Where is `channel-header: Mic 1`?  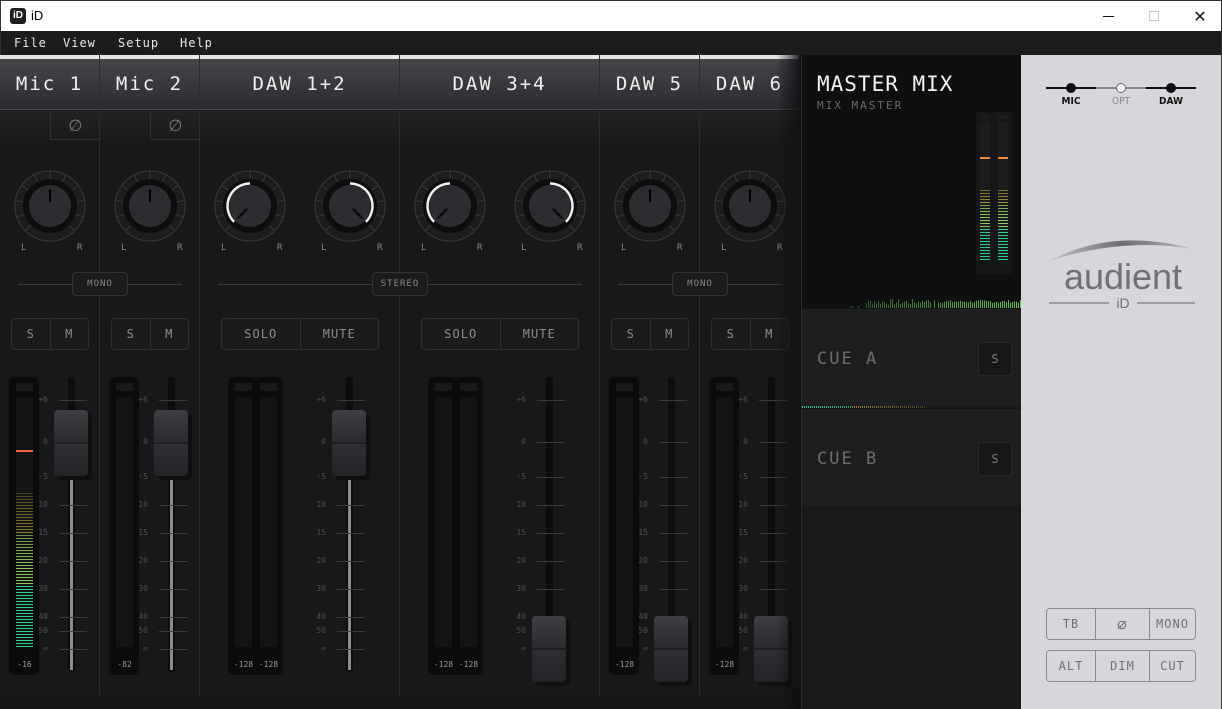 channel-header: Mic 1 is located at coordinates (49, 84).